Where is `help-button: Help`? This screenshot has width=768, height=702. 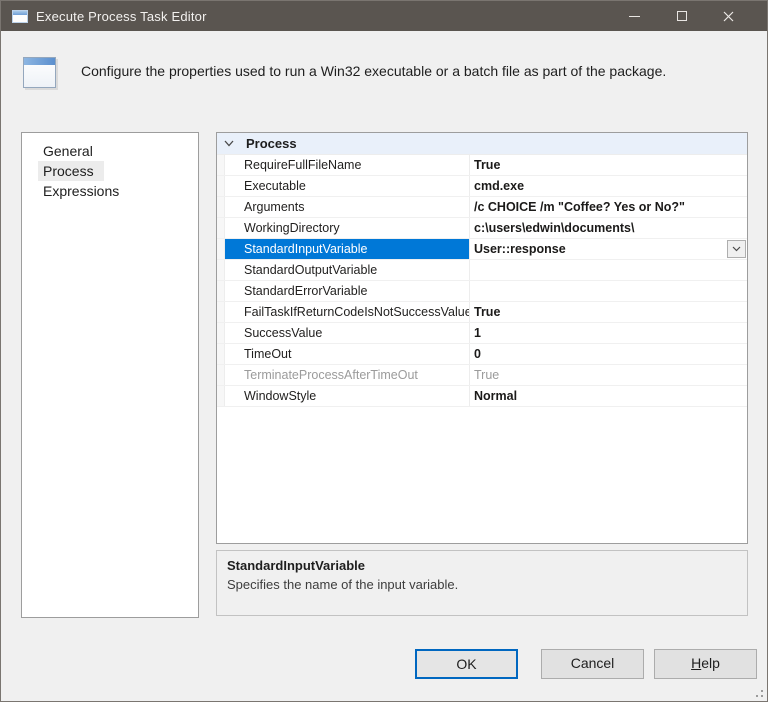 help-button: Help is located at coordinates (705, 664).